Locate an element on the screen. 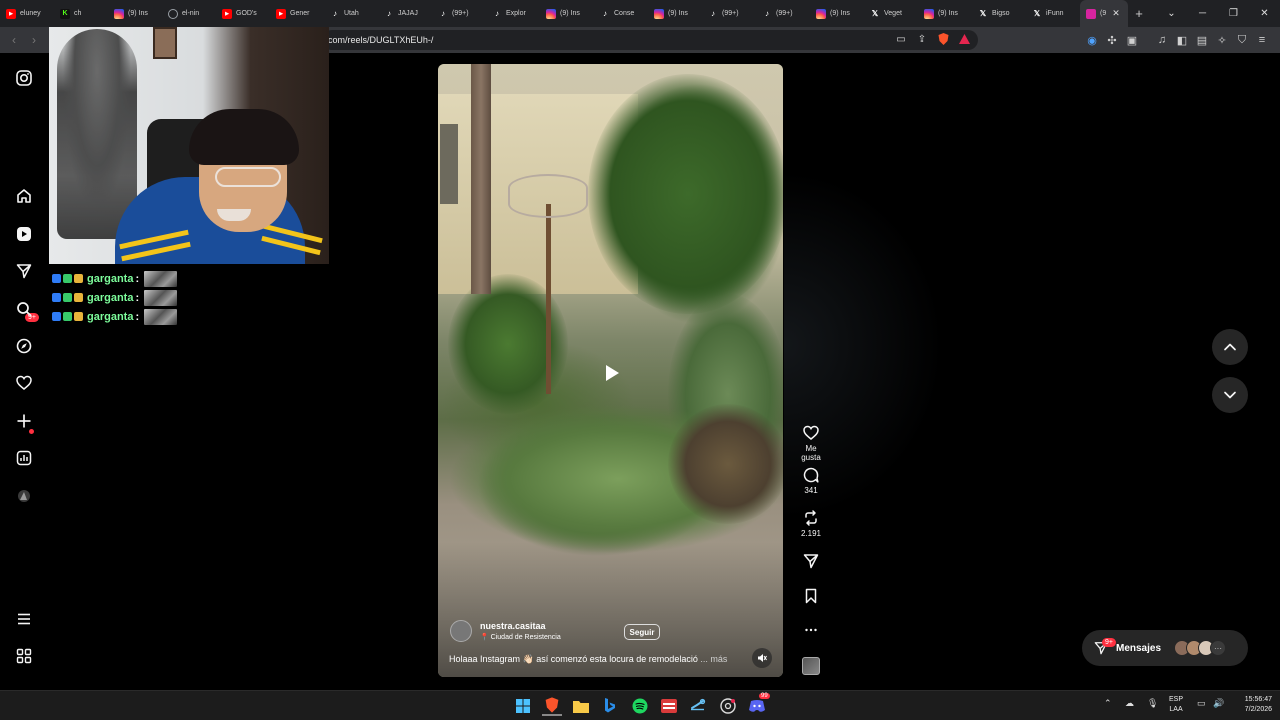 The width and height of the screenshot is (1280, 720). browser-tab: 𝕏 Bigso is located at coordinates (999, 13).